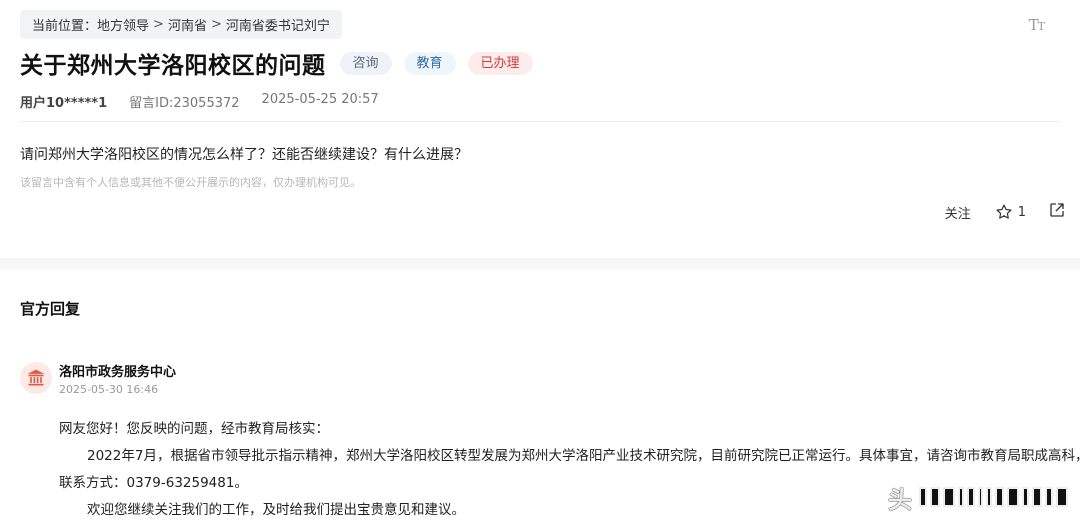 This screenshot has width=1080, height=524. I want to click on message-datetime: 2025-05-25 20:57, so click(320, 99).